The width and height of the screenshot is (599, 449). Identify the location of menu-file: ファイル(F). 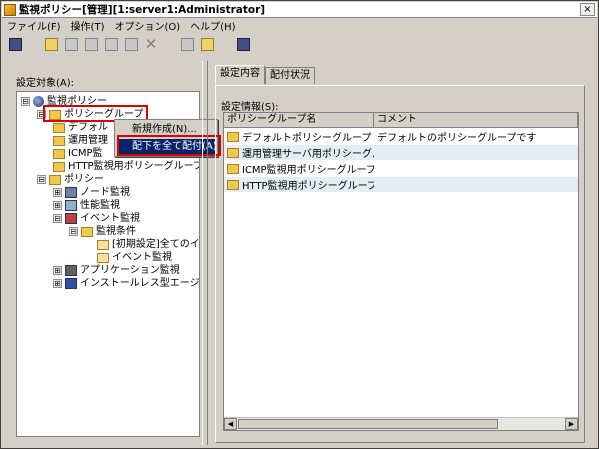
(34, 25).